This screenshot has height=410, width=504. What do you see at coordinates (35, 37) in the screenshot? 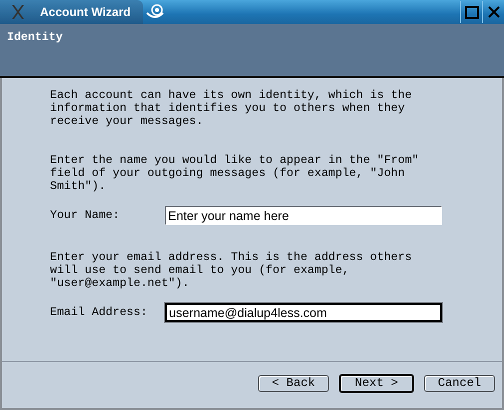
I see `page-title: Identity` at bounding box center [35, 37].